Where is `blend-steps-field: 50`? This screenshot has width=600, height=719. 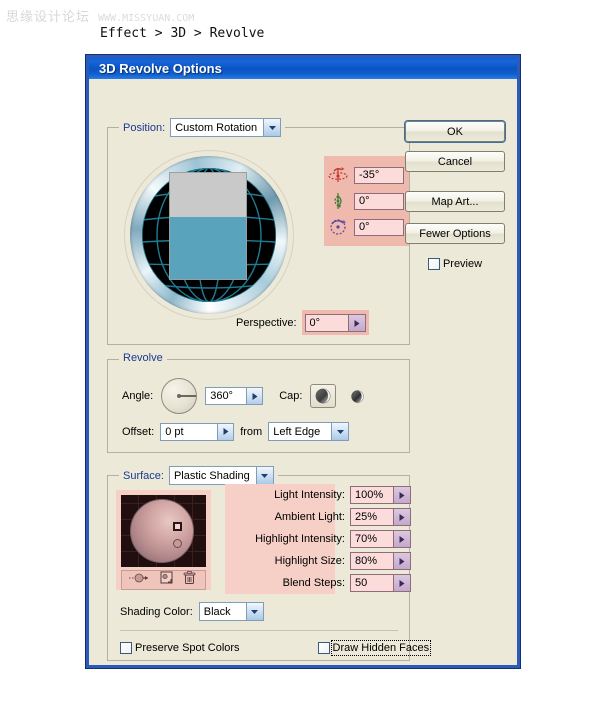
blend-steps-field: 50 is located at coordinates (372, 583).